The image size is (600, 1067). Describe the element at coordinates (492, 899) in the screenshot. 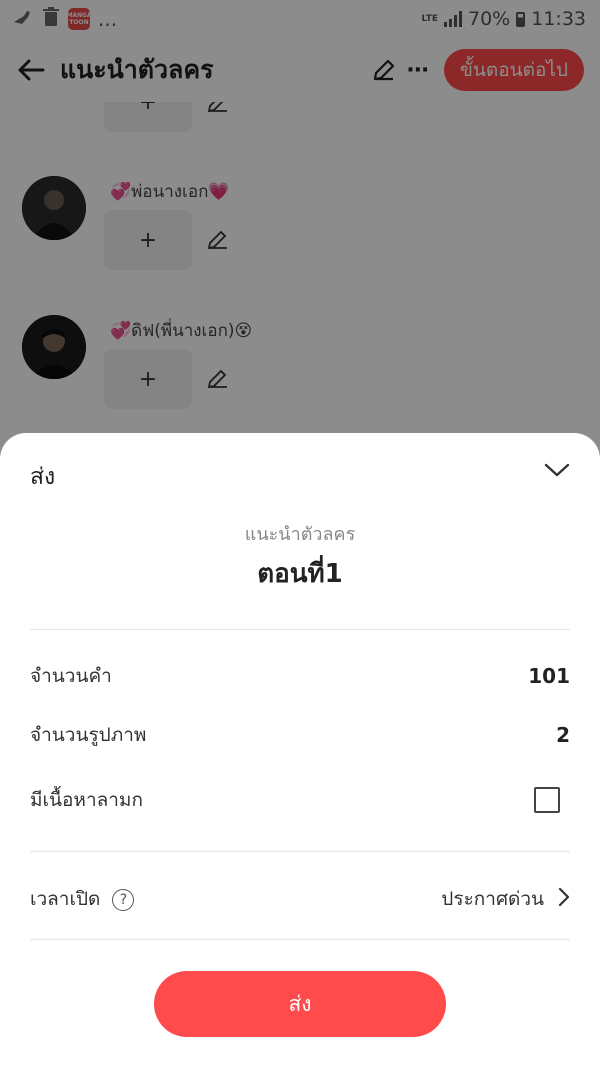

I see `publish-time-value: ประกาศด่วน` at that location.